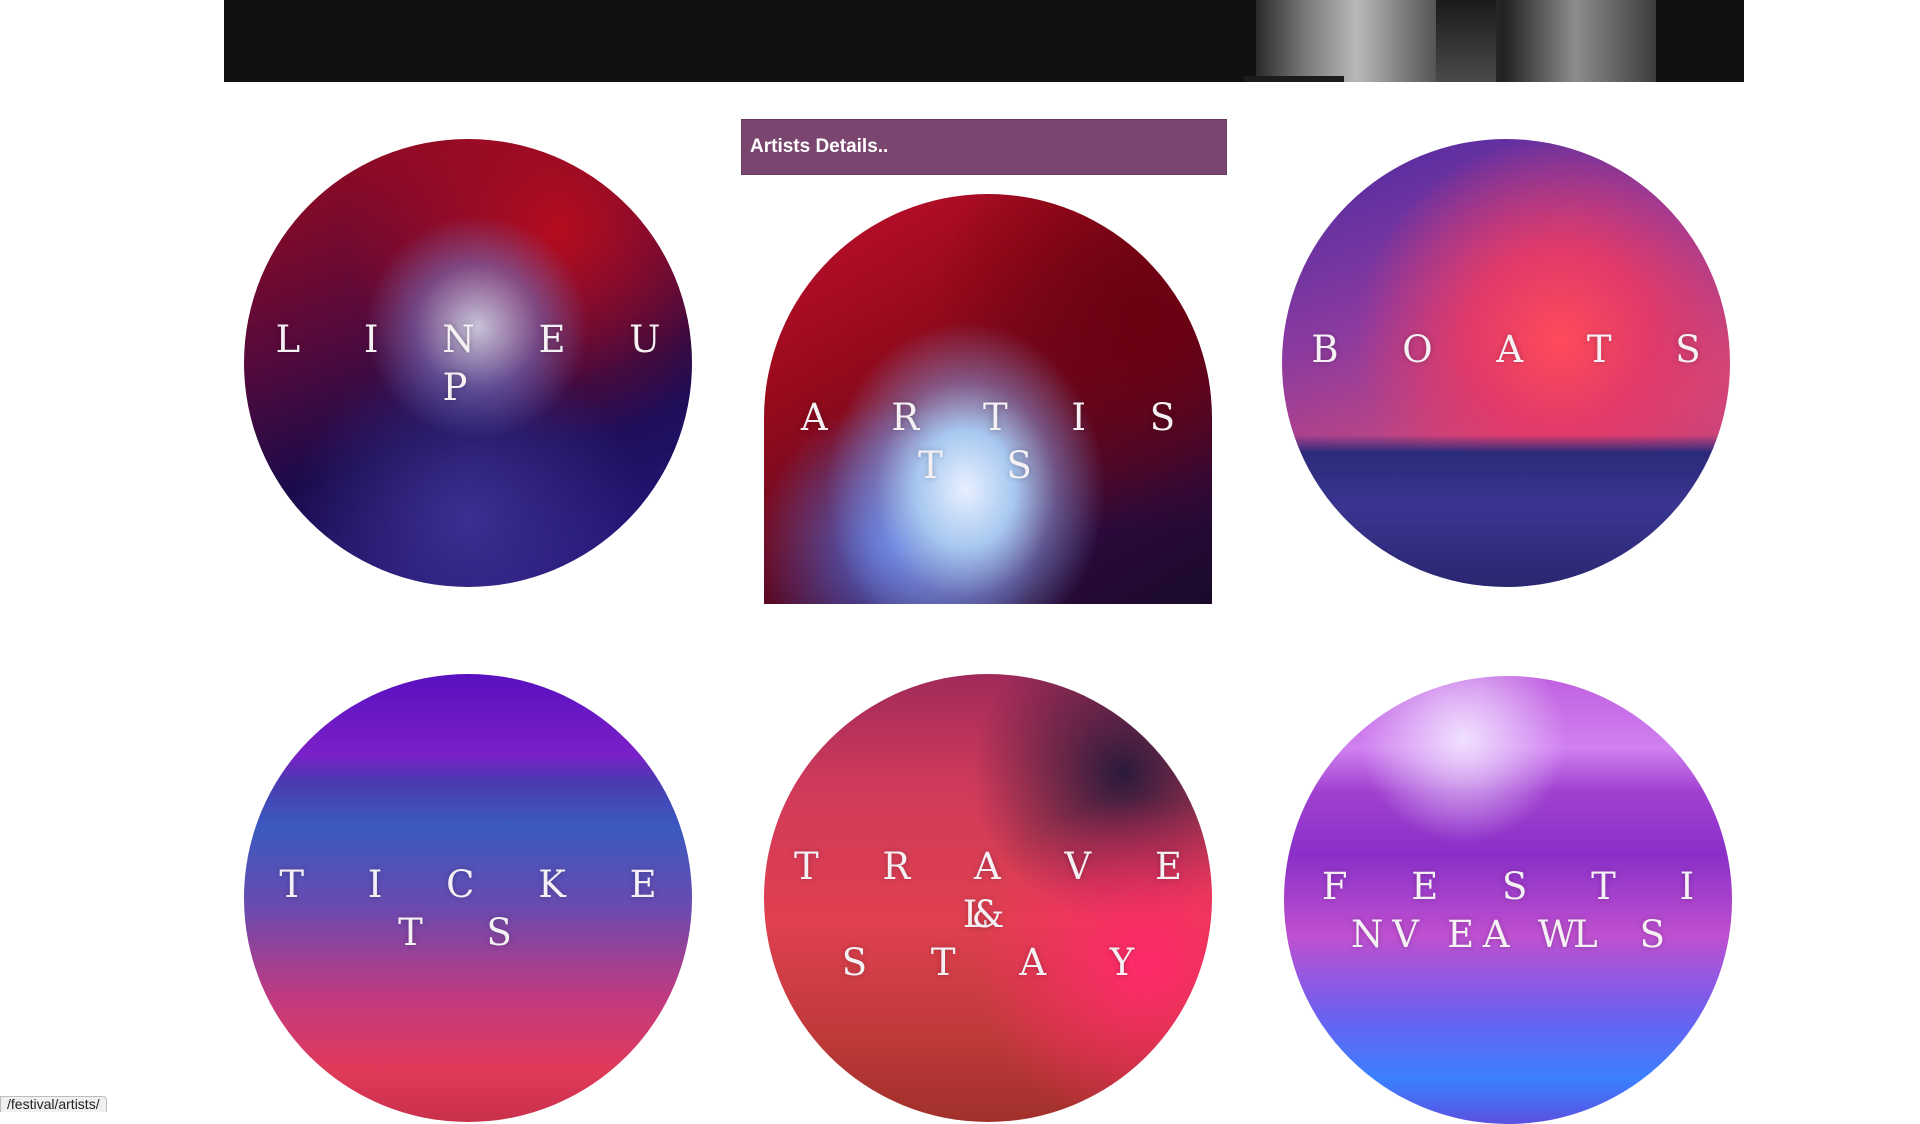 This screenshot has width=1920, height=1124. I want to click on tile-boats: B O A T S, so click(1506, 363).